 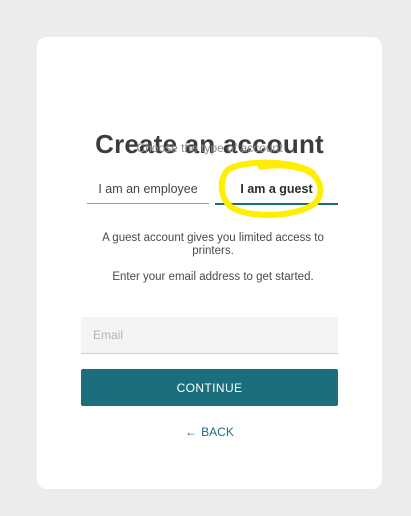 What do you see at coordinates (276, 192) in the screenshot?
I see `tab-guest: I am a guest` at bounding box center [276, 192].